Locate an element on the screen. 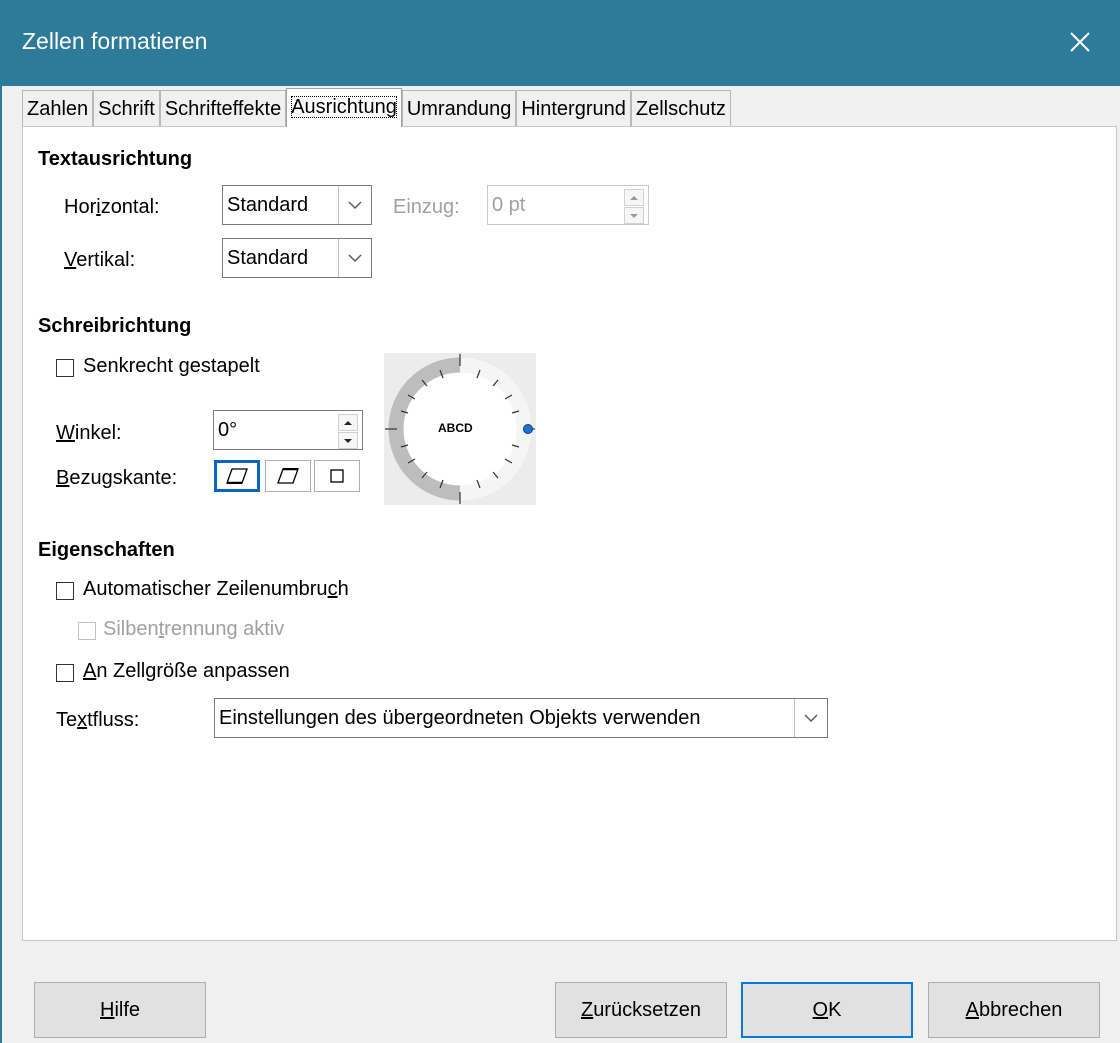 The width and height of the screenshot is (1120, 1043). reference-edge-bottom-button is located at coordinates (237, 476).